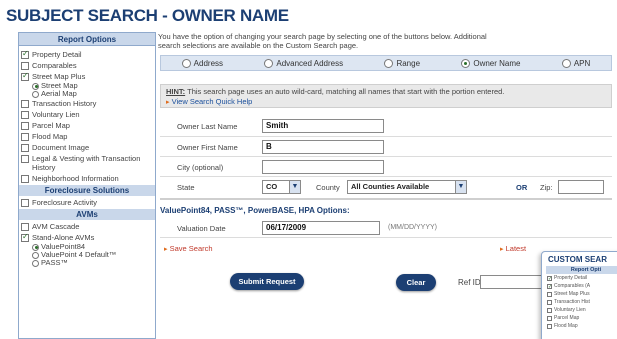 The image size is (617, 339). What do you see at coordinates (323, 167) in the screenshot?
I see `city-input` at bounding box center [323, 167].